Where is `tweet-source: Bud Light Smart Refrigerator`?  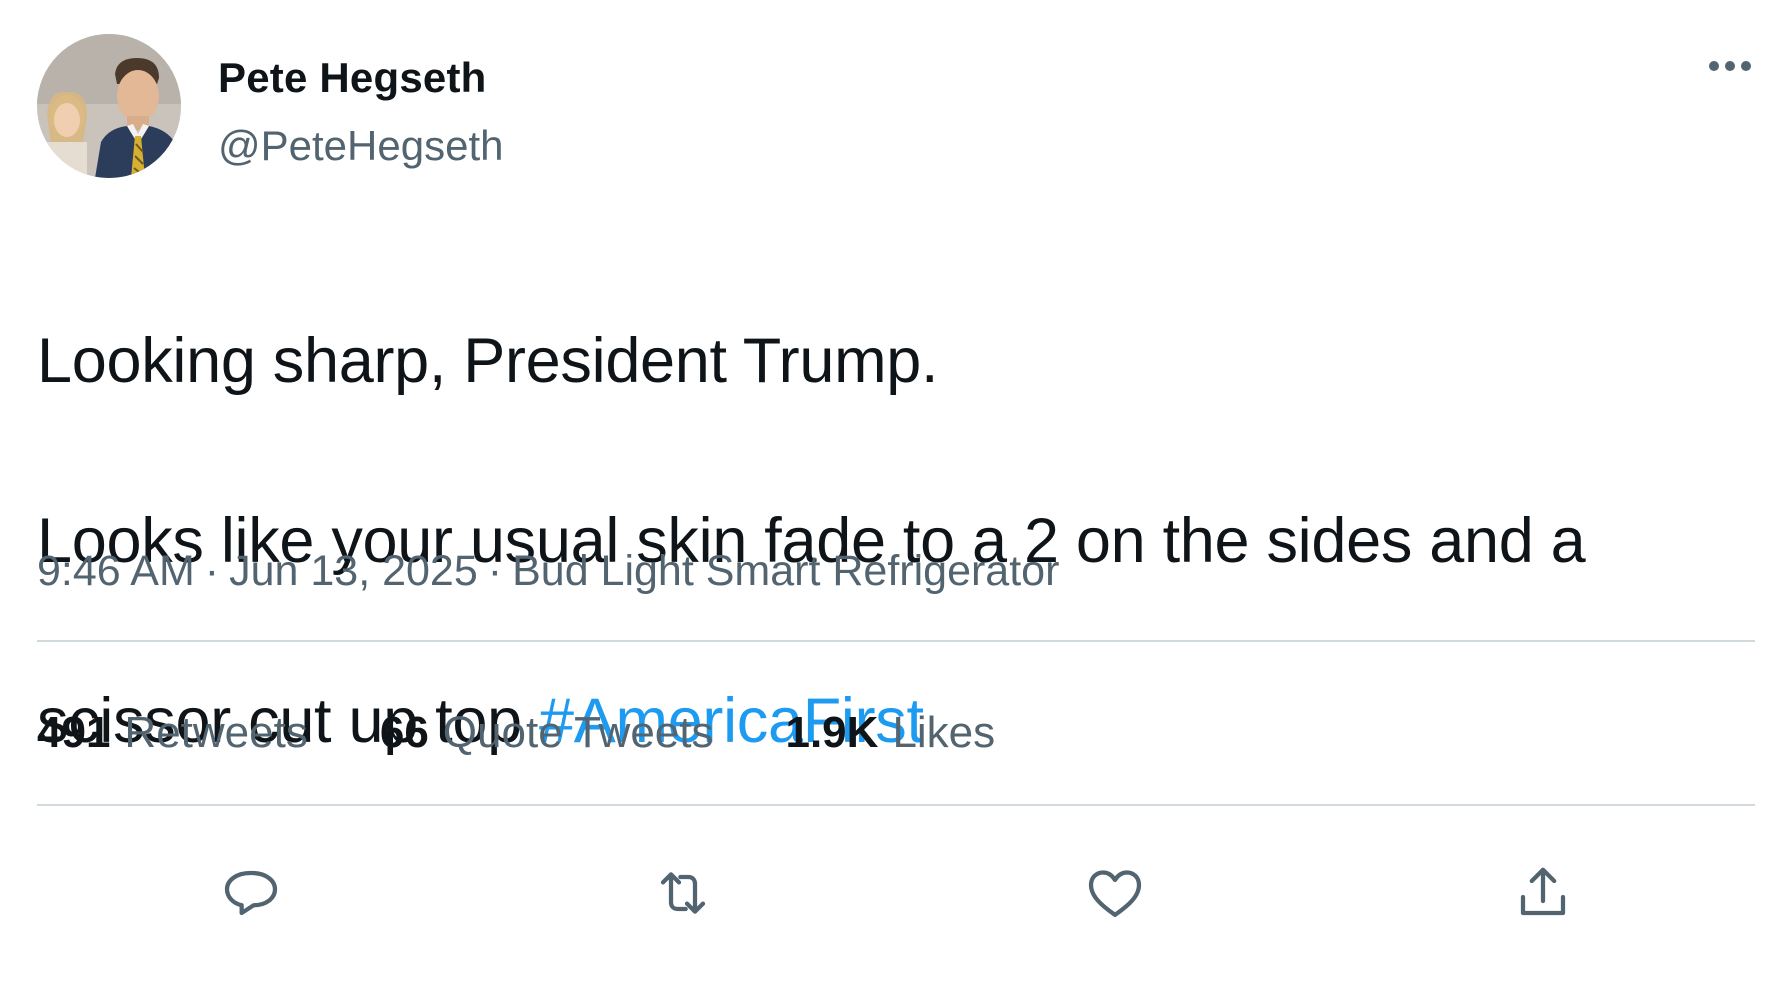 tweet-source: Bud Light Smart Refrigerator is located at coordinates (785, 571).